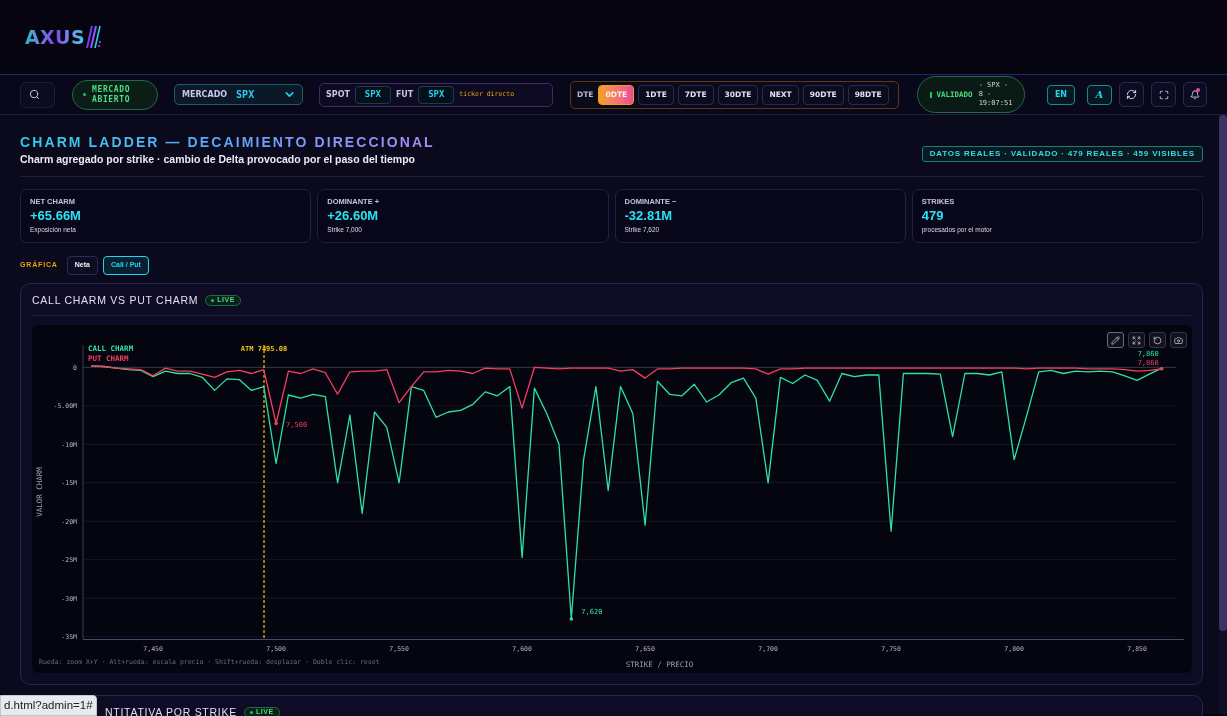 This screenshot has height=716, width=1227. Describe the element at coordinates (112, 94) in the screenshot. I see `market-status-label: MERCADO ABIERTO` at that location.